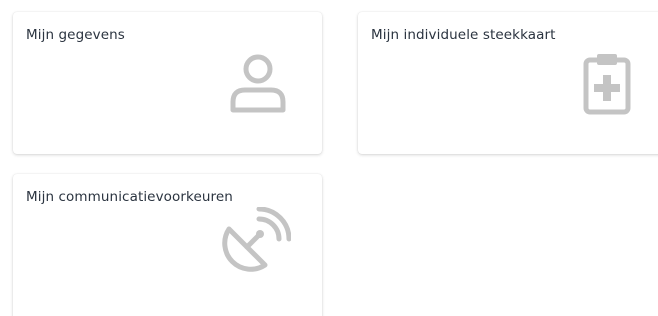 The image size is (658, 316). Describe the element at coordinates (129, 197) in the screenshot. I see `card-title: Mijn communicatievoorkeuren` at that location.